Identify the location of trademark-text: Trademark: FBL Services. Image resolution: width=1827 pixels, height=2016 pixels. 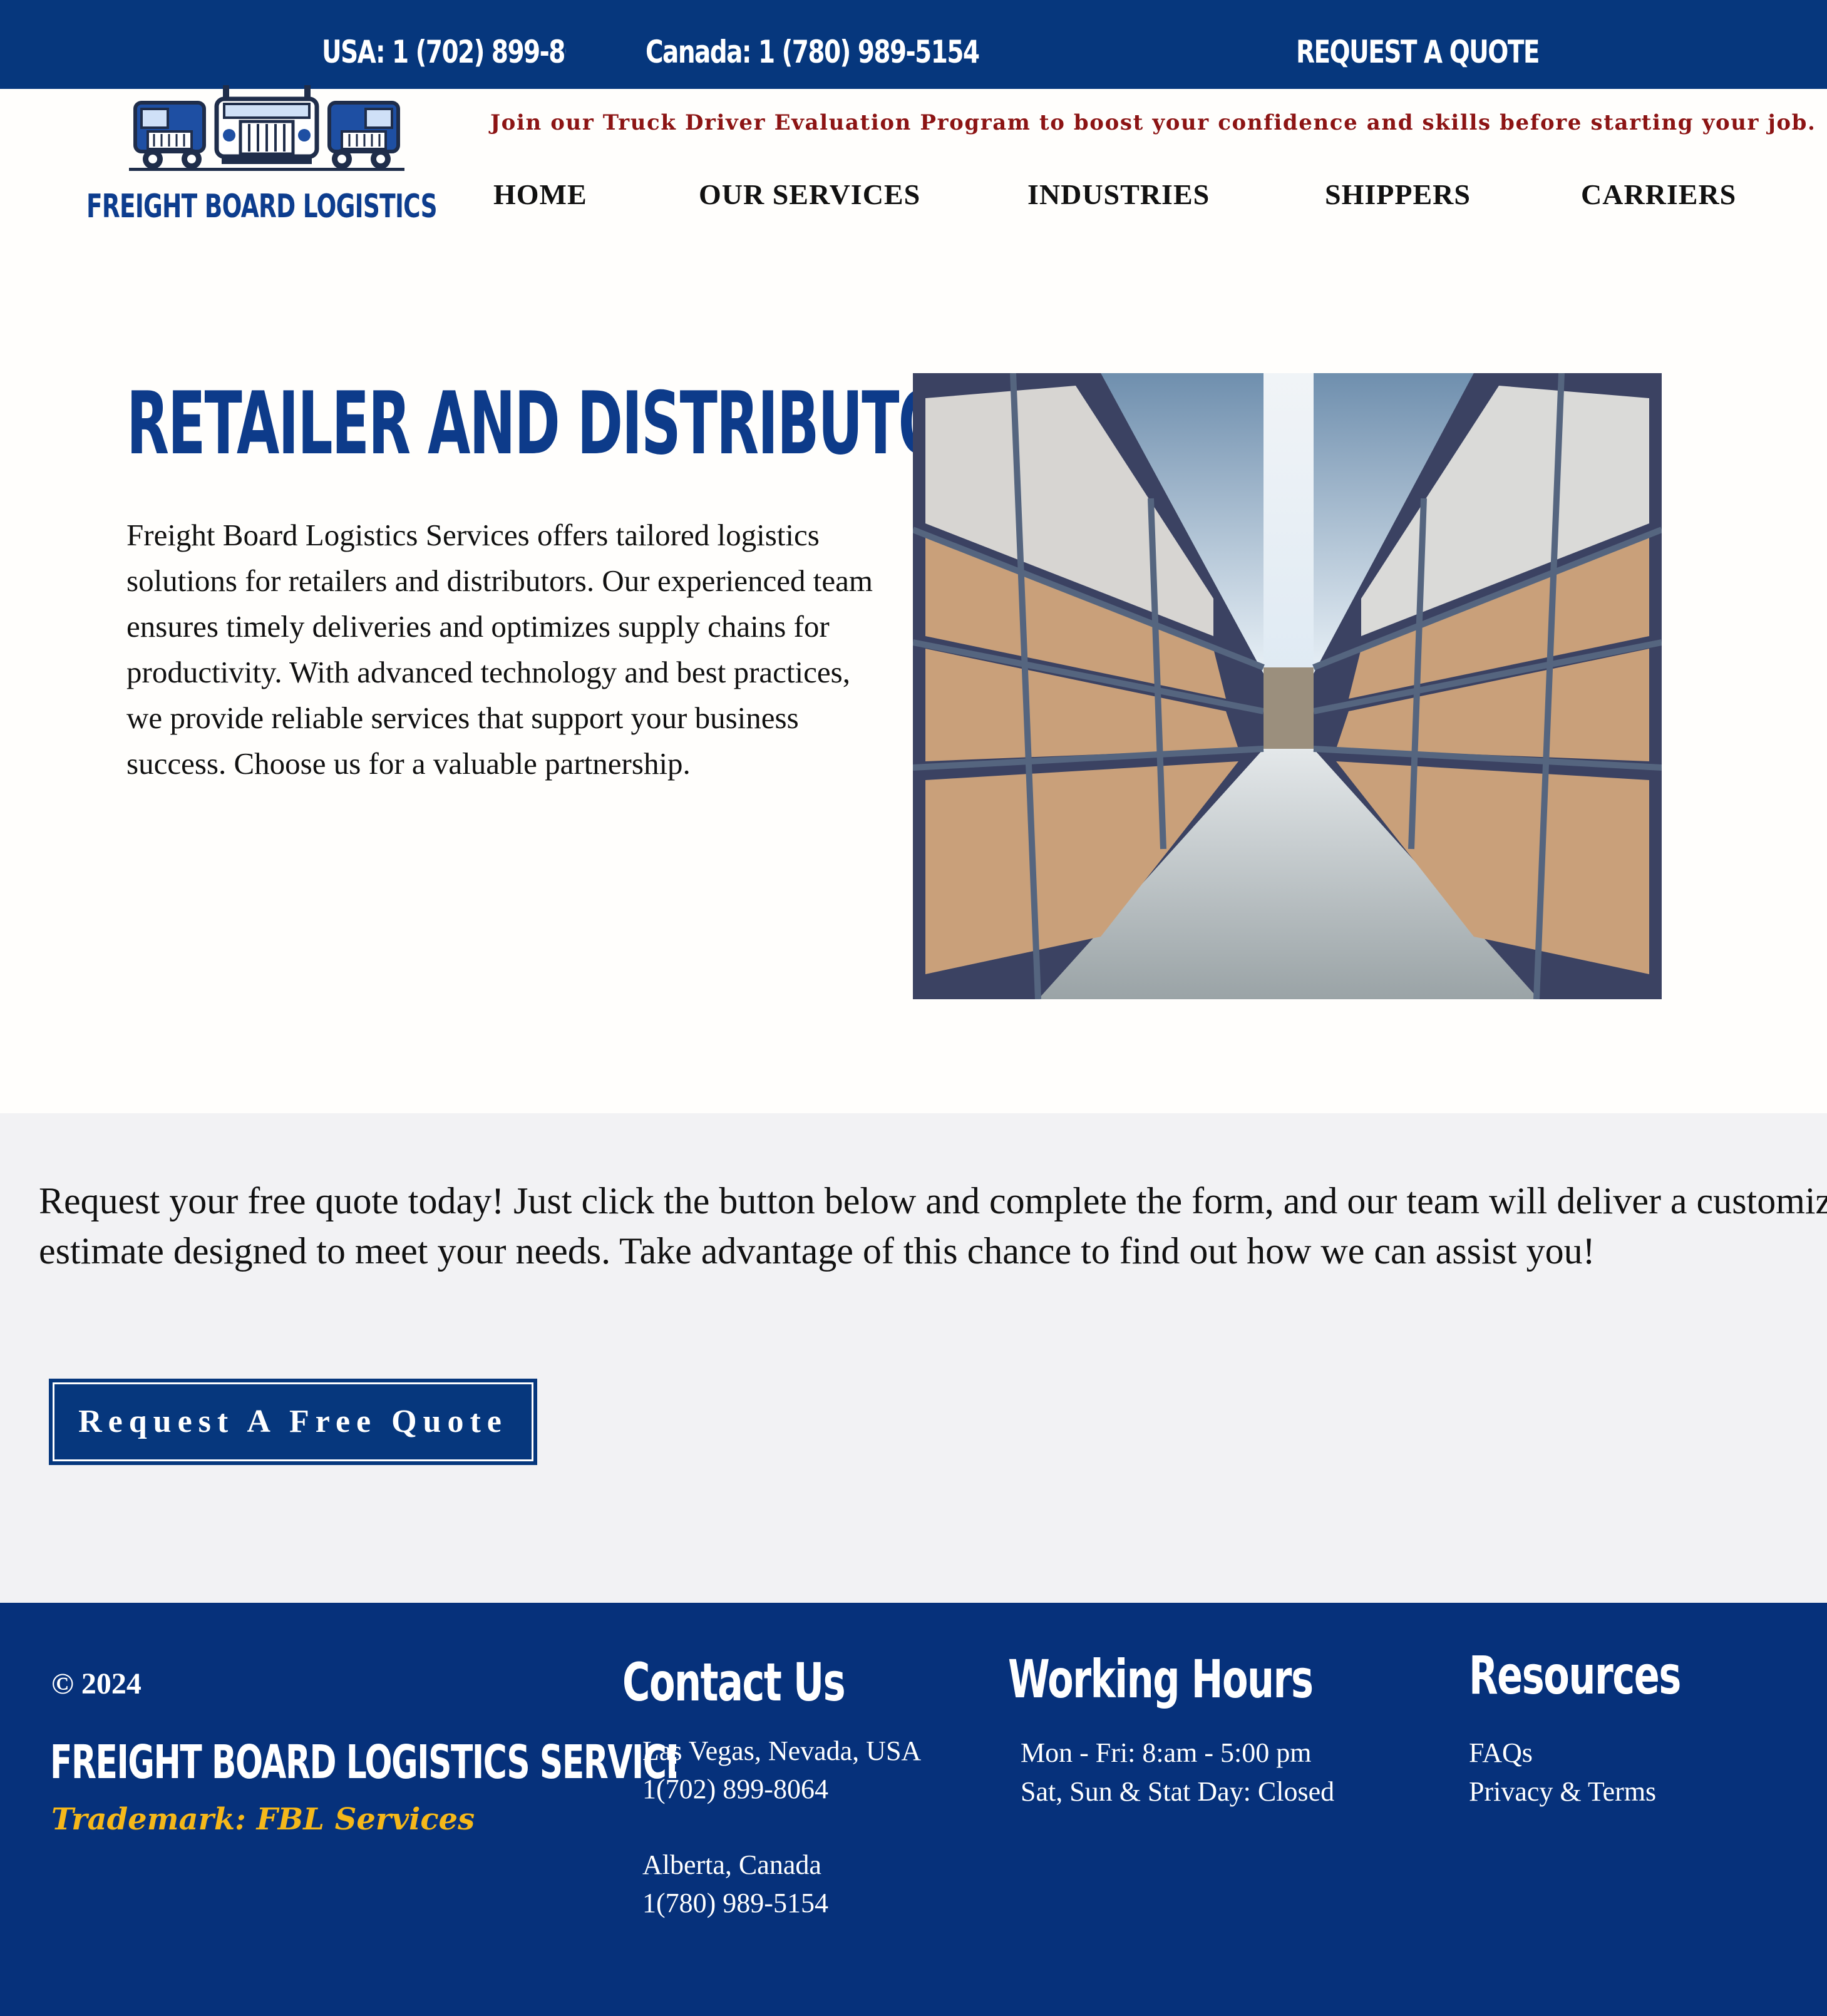
(263, 1820).